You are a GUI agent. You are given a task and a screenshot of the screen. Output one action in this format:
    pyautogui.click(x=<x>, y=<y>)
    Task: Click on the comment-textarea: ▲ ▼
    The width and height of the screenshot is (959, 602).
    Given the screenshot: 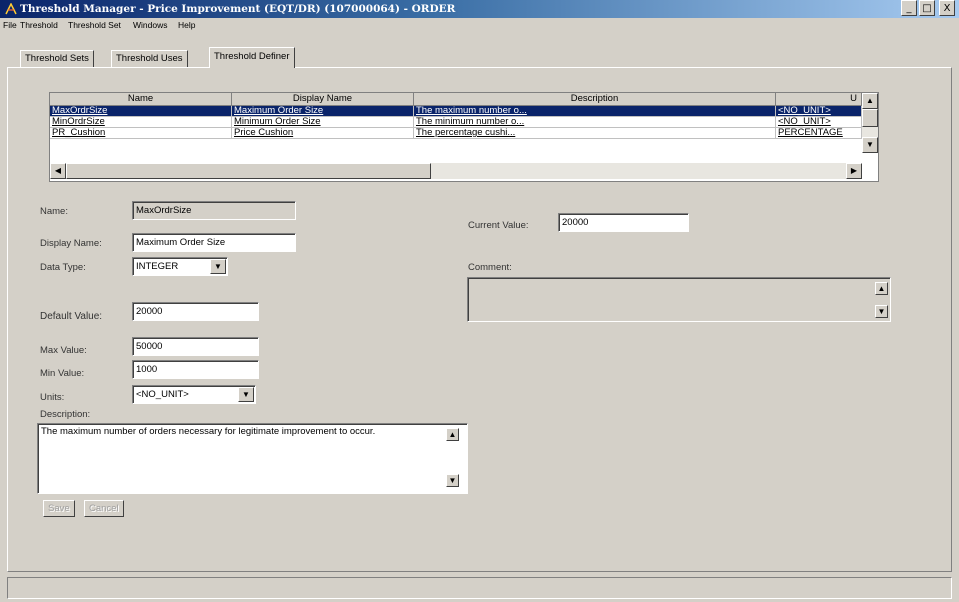 What is the action you would take?
    pyautogui.click(x=679, y=299)
    